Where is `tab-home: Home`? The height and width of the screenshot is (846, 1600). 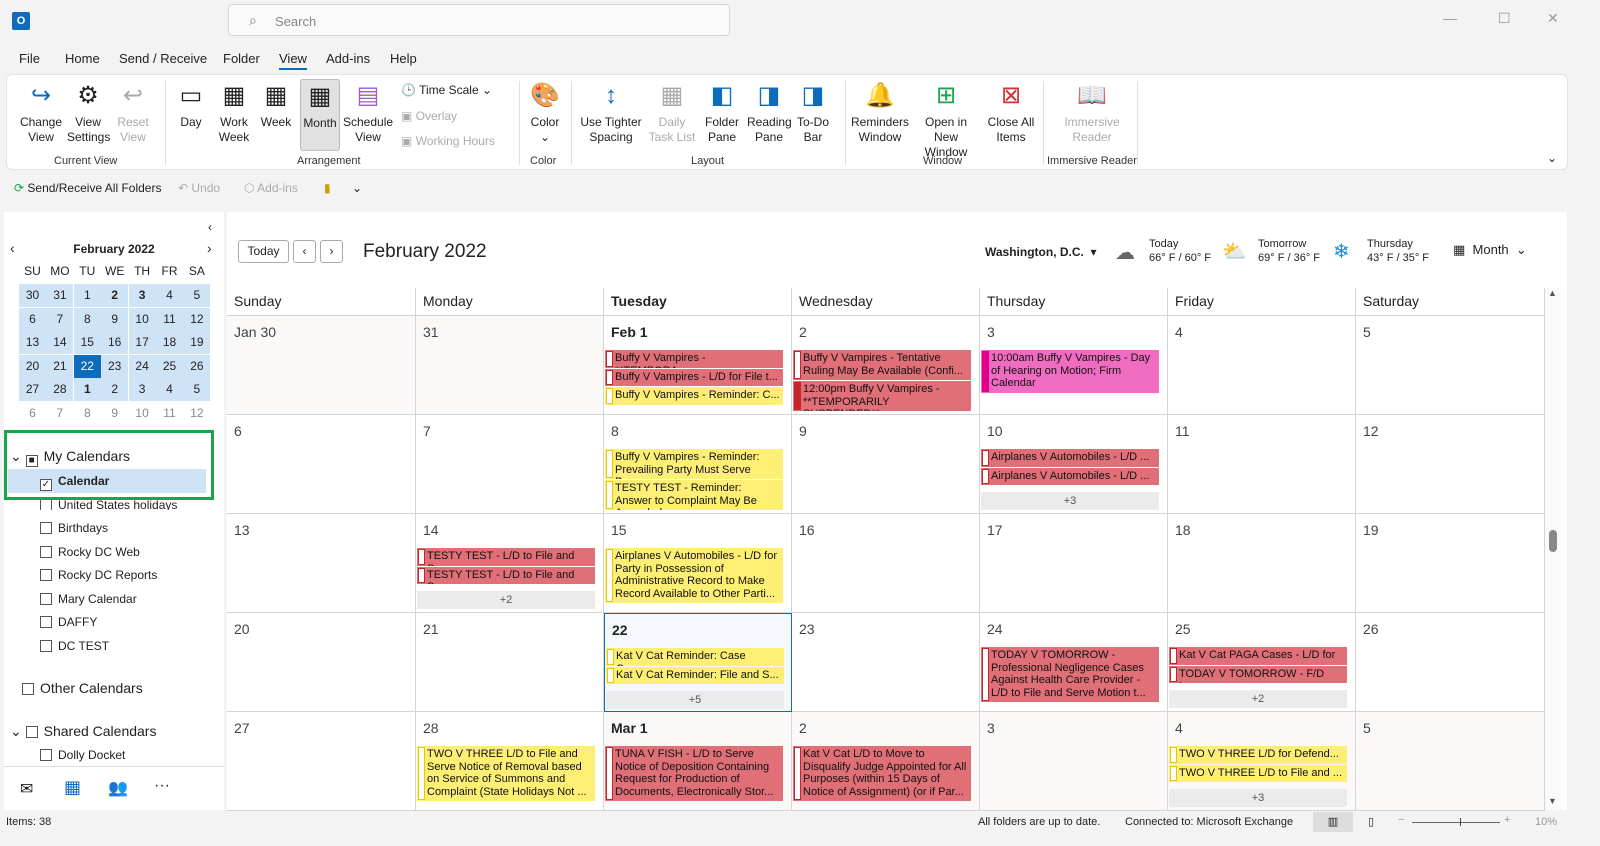 tab-home: Home is located at coordinates (82, 58).